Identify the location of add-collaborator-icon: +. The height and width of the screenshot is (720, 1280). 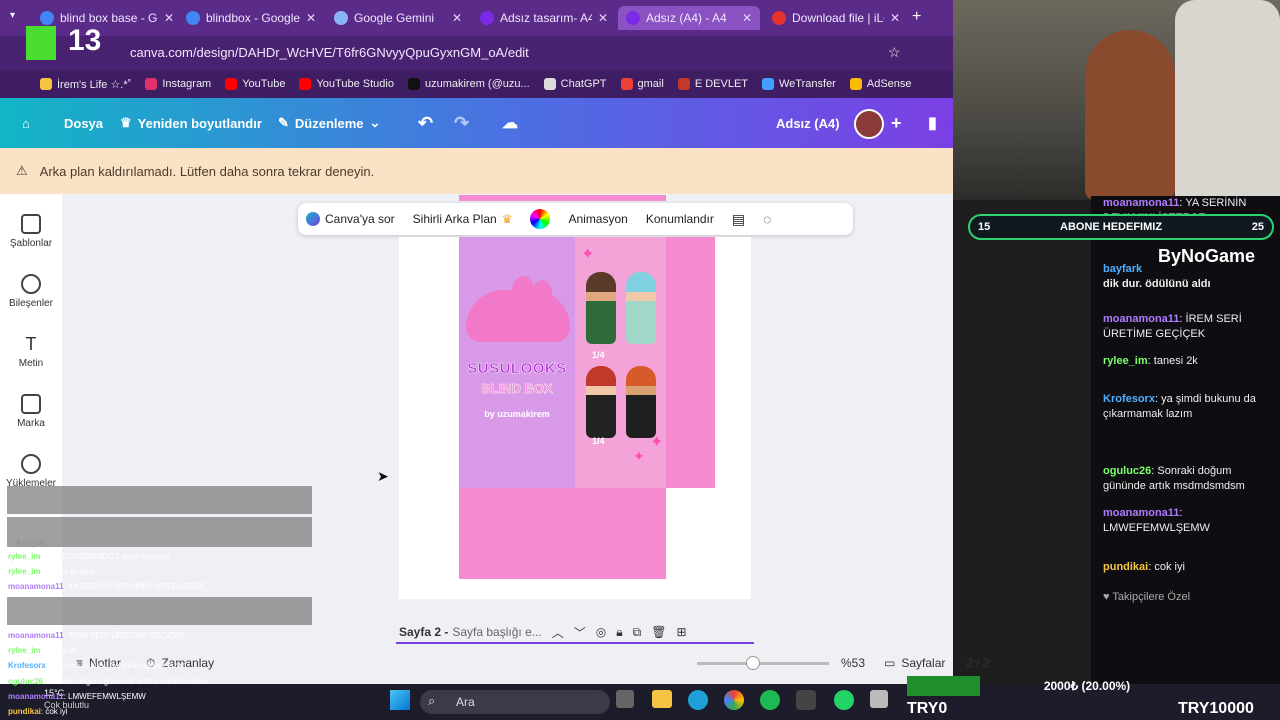
(896, 123).